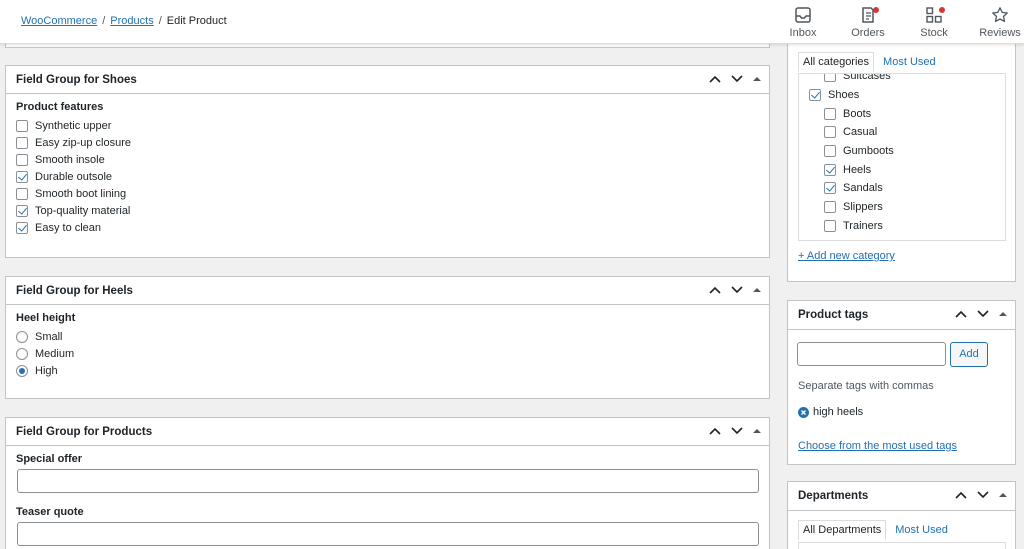 The image size is (1024, 549). Describe the element at coordinates (866, 386) in the screenshot. I see `tags-hint: Separate tags with commas` at that location.